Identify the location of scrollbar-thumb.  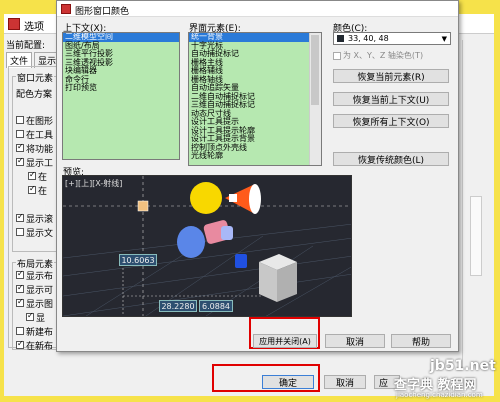
(315, 70).